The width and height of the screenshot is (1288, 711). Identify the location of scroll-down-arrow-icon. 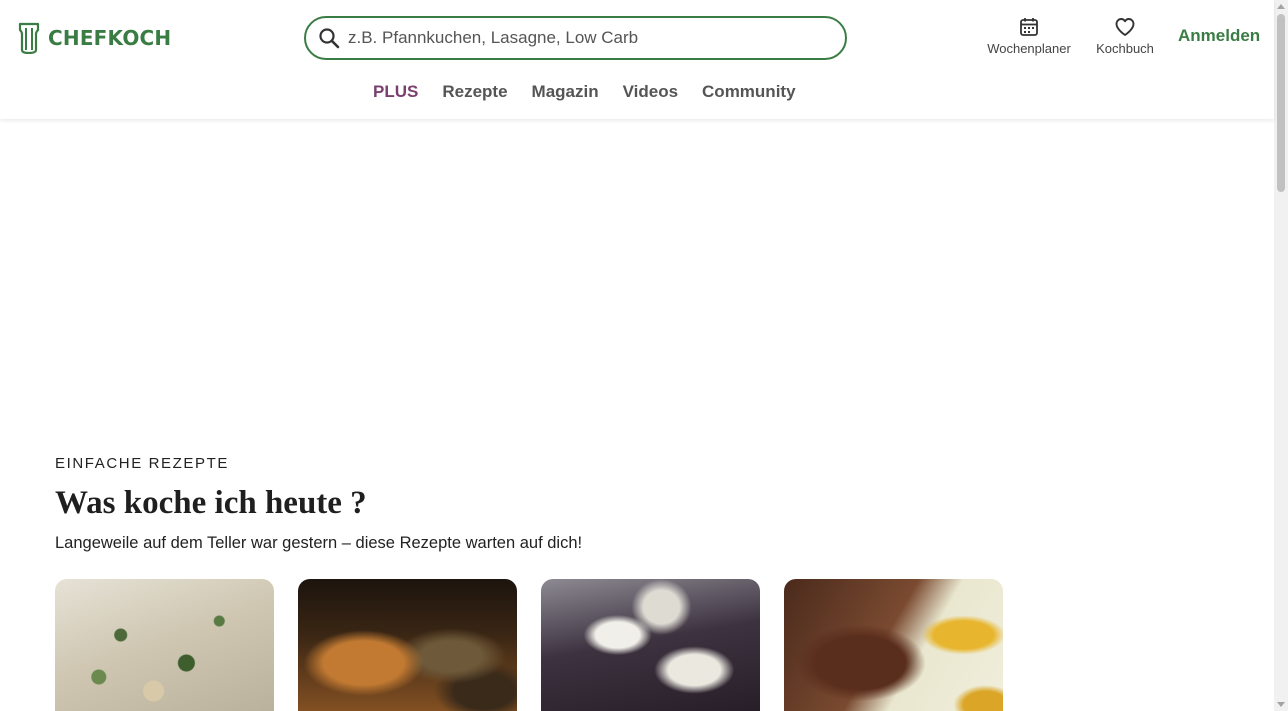
(1281, 704).